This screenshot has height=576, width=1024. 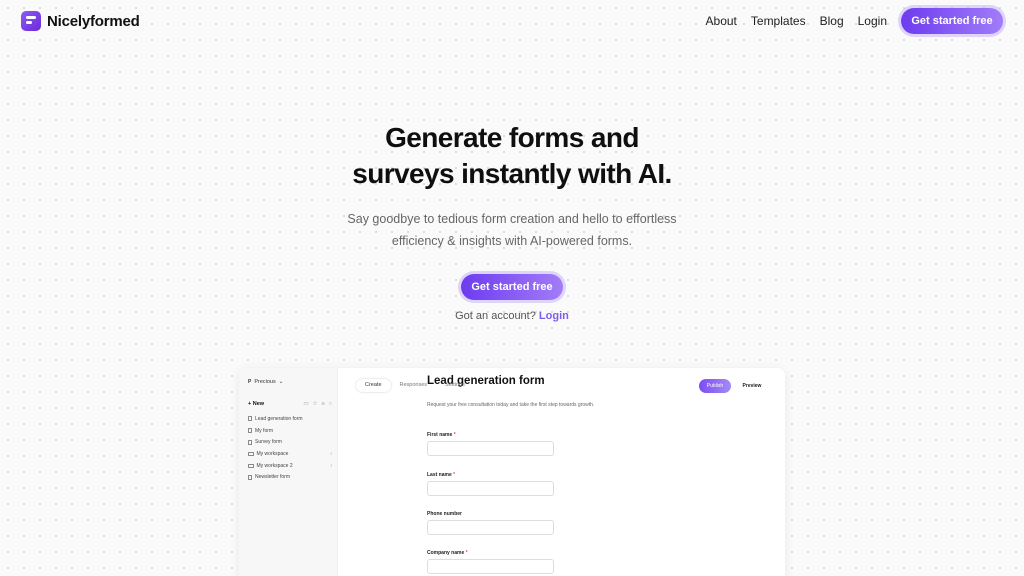 I want to click on hero-login-link: Login, so click(x=554, y=316).